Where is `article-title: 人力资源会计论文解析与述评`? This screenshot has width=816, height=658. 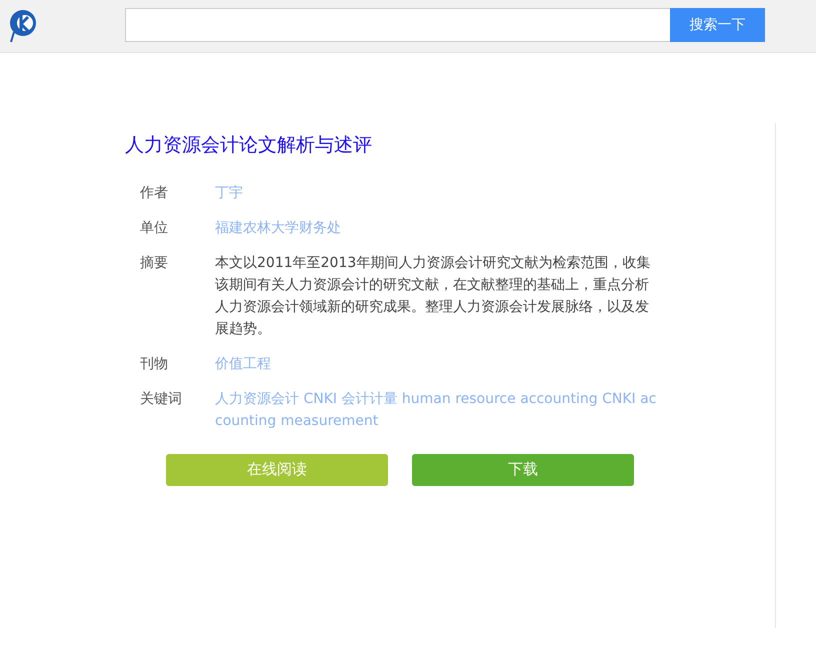 article-title: 人力资源会计论文解析与述评 is located at coordinates (249, 145).